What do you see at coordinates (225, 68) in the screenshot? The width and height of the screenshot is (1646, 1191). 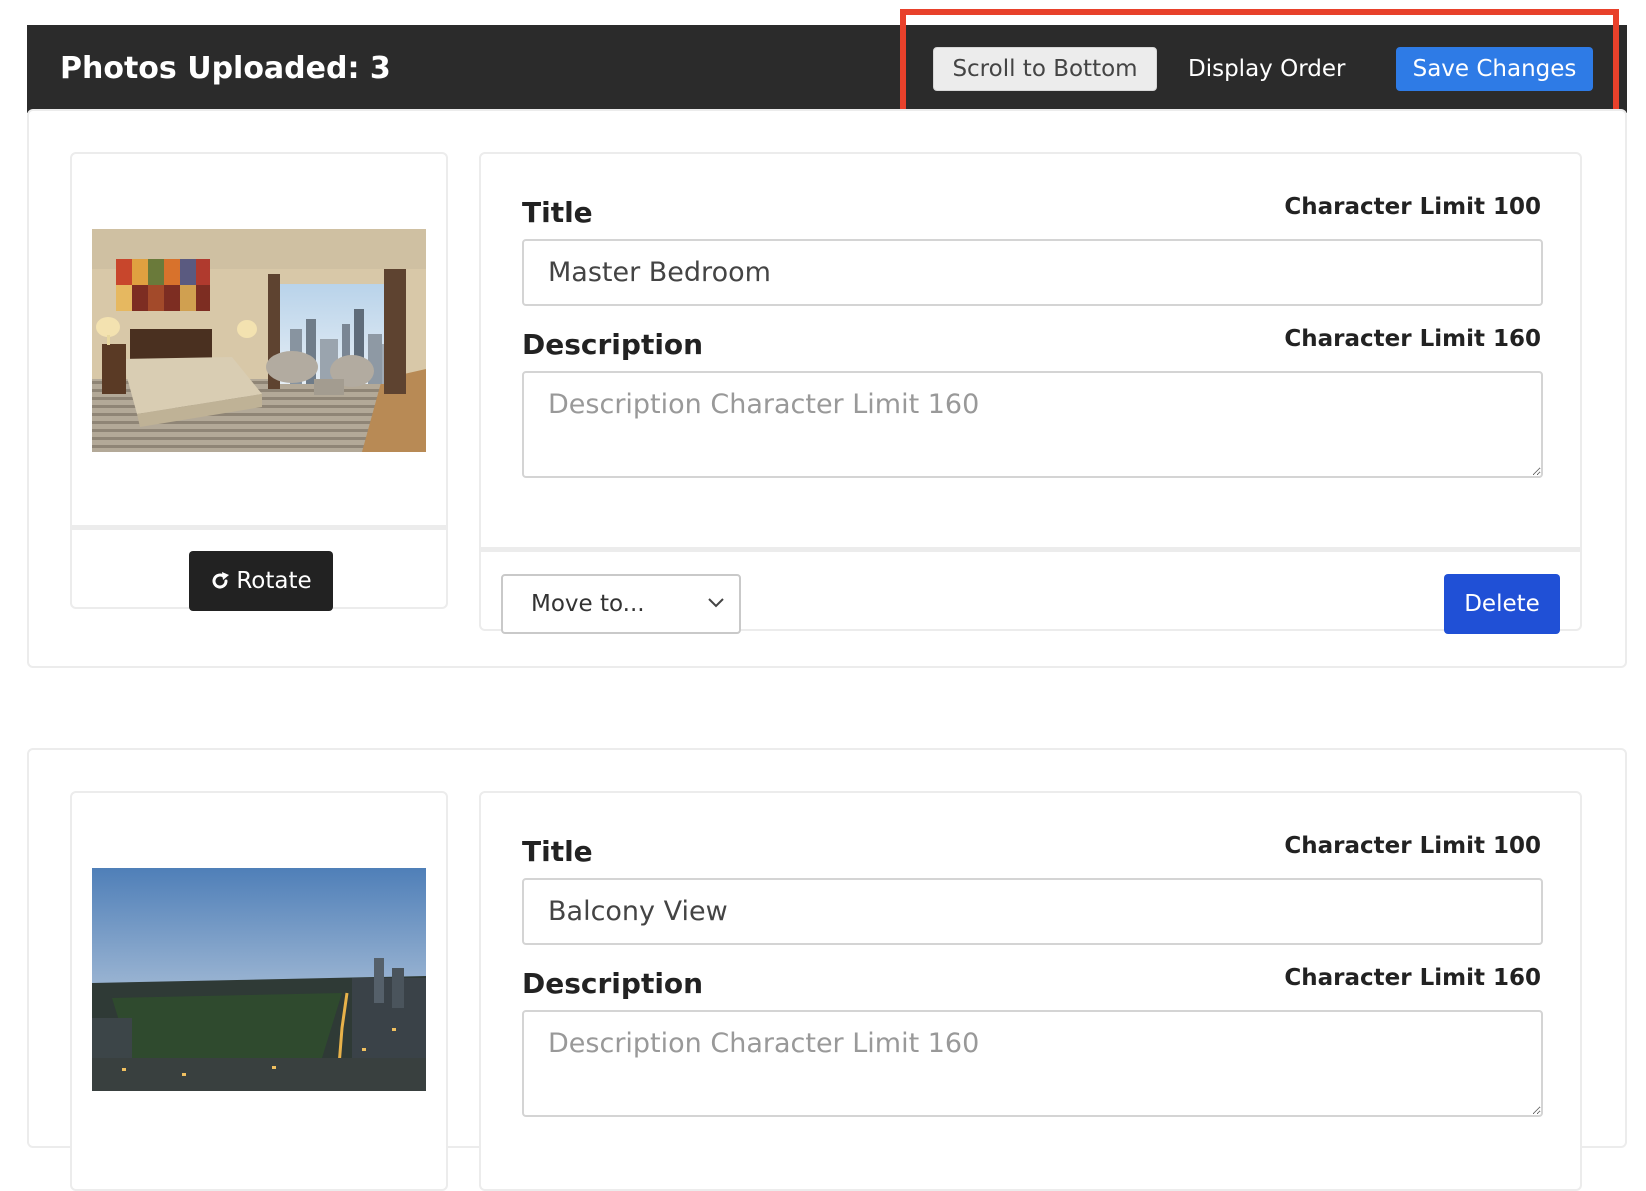 I see `page-title: Photos Uploaded: 3` at bounding box center [225, 68].